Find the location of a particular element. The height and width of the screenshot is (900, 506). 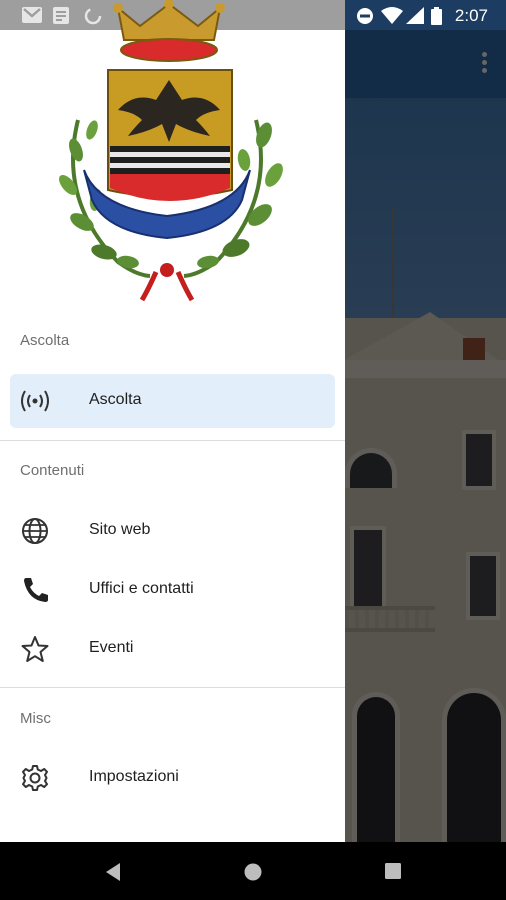

nav-item-sito-web: Sito web is located at coordinates (172, 531).